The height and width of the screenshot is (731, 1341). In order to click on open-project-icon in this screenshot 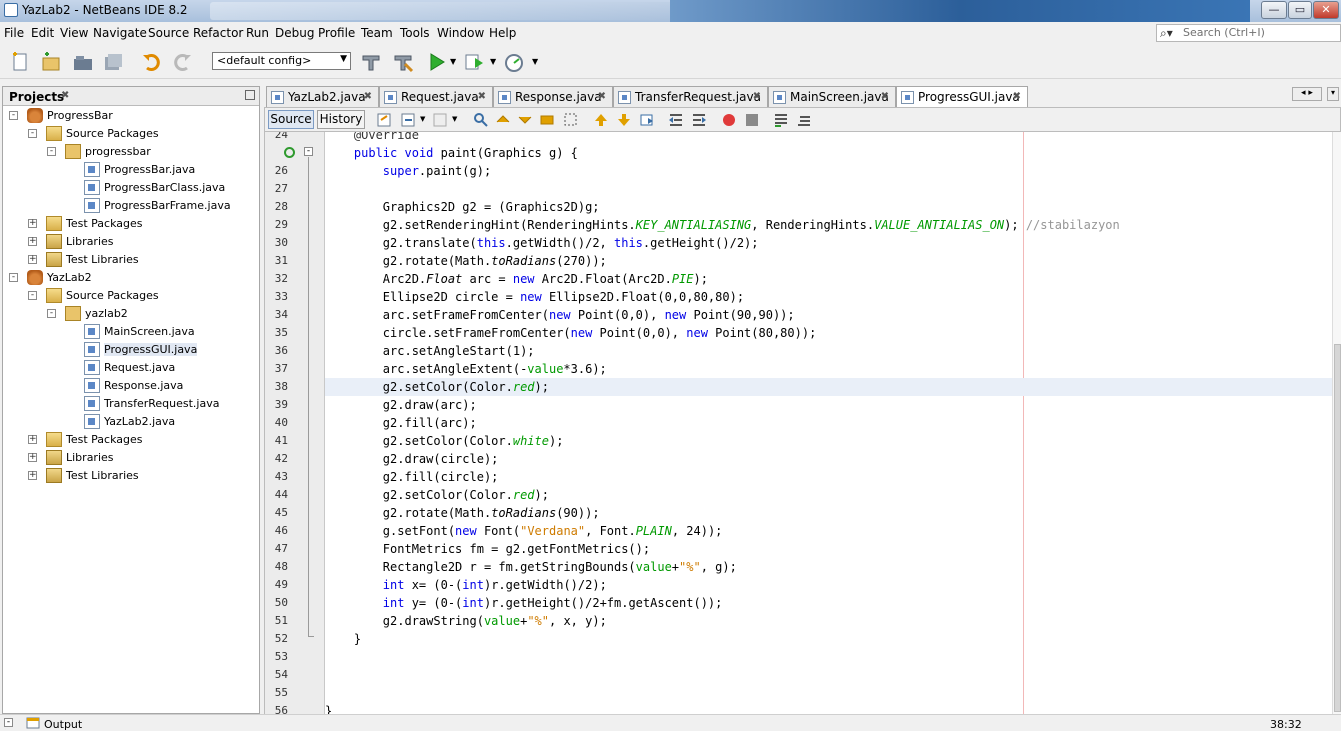, I will do `click(83, 62)`.